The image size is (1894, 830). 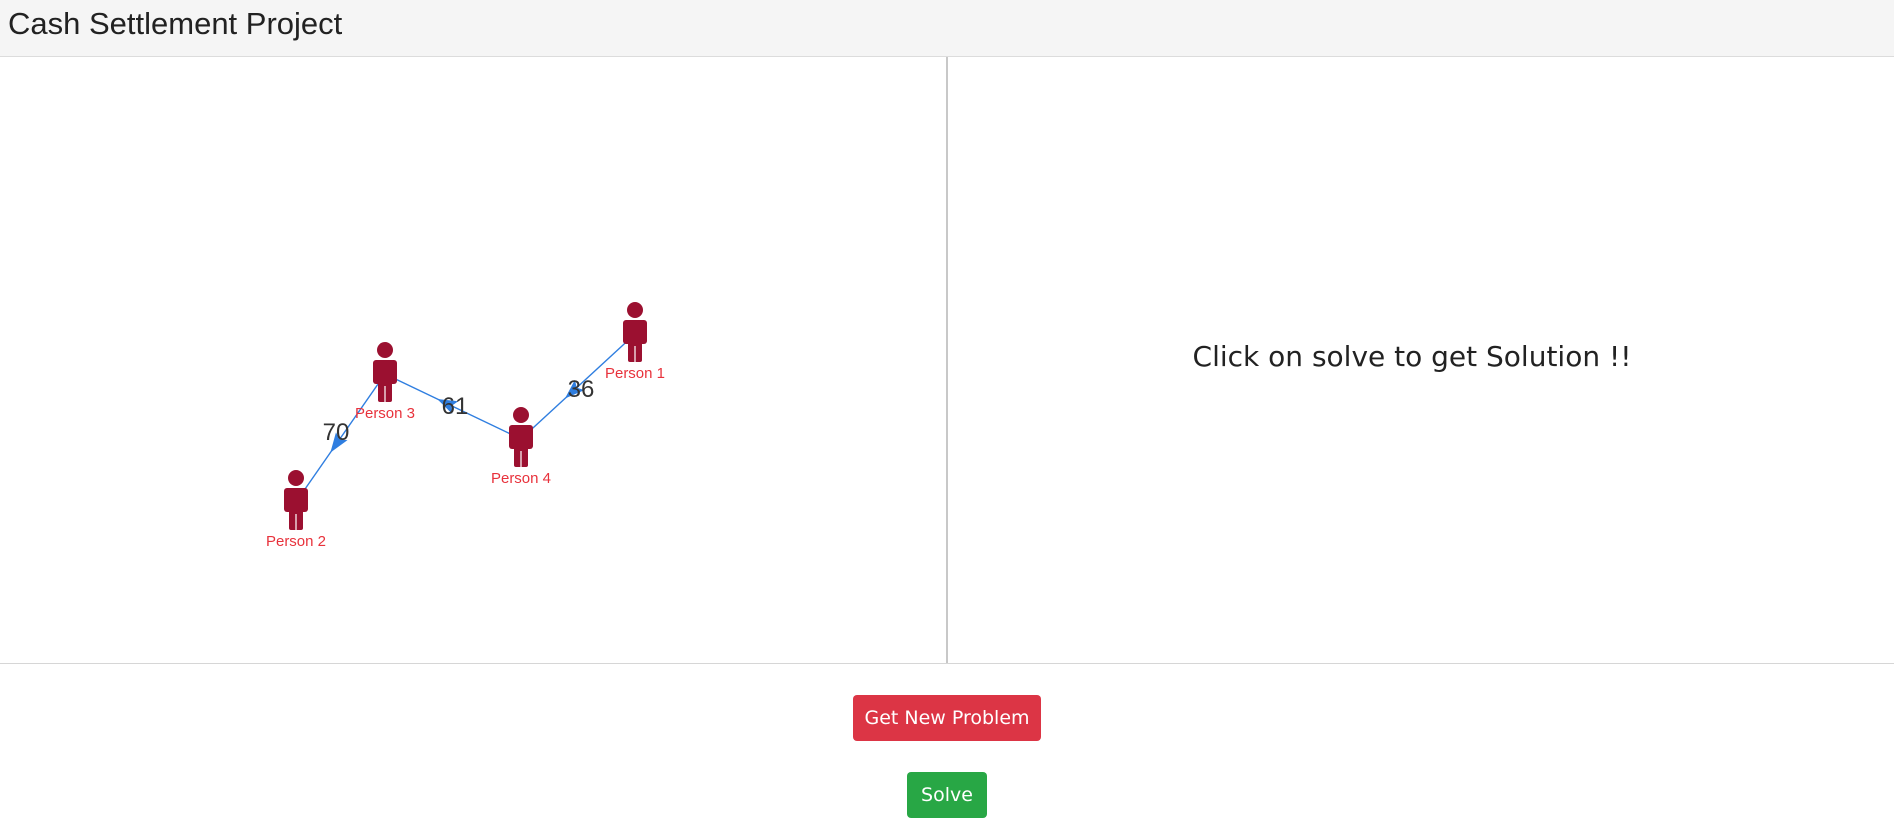 What do you see at coordinates (175, 23) in the screenshot?
I see `app-title: Cash Settlement Project` at bounding box center [175, 23].